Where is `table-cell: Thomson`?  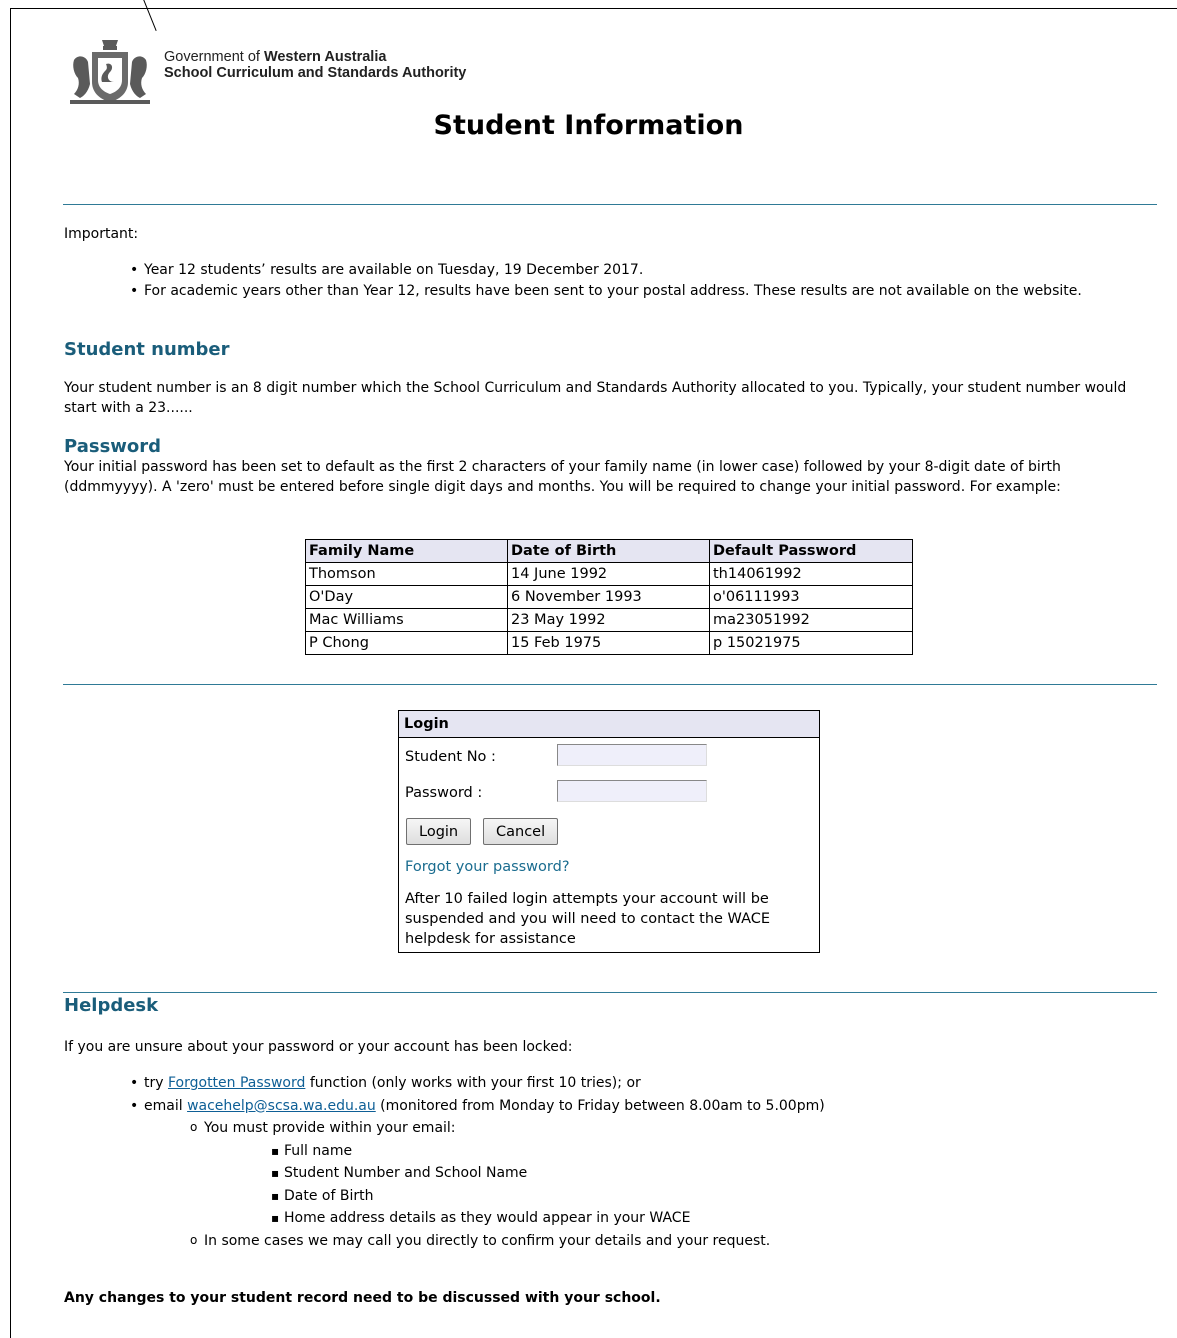
table-cell: Thomson is located at coordinates (406, 574).